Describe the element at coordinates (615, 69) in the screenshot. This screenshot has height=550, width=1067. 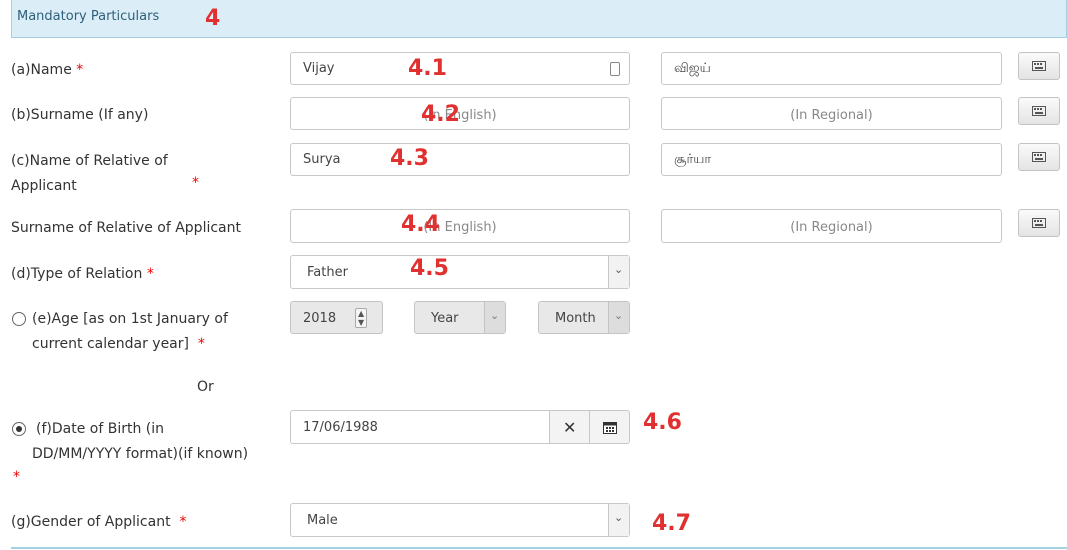
I see `contact-card-icon` at that location.